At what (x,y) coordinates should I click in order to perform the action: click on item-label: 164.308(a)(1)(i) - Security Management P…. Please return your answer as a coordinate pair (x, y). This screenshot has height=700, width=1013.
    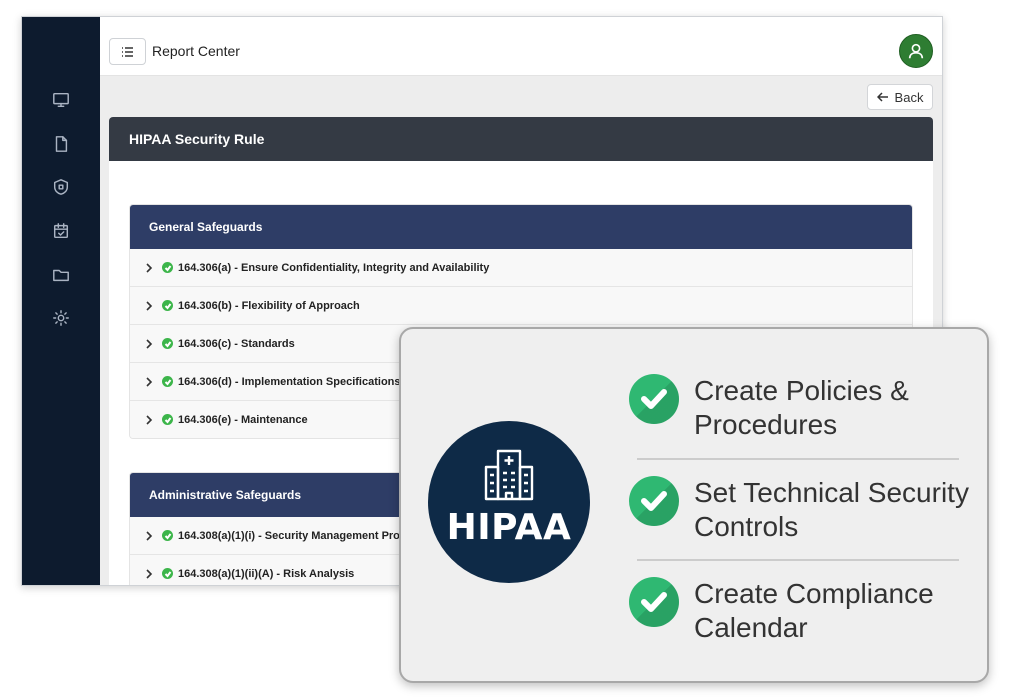
    Looking at the image, I should click on (301, 535).